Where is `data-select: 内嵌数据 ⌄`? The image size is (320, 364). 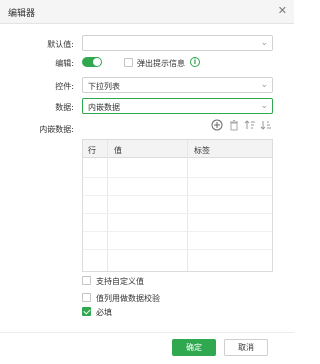 data-select: 内嵌数据 ⌄ is located at coordinates (177, 106).